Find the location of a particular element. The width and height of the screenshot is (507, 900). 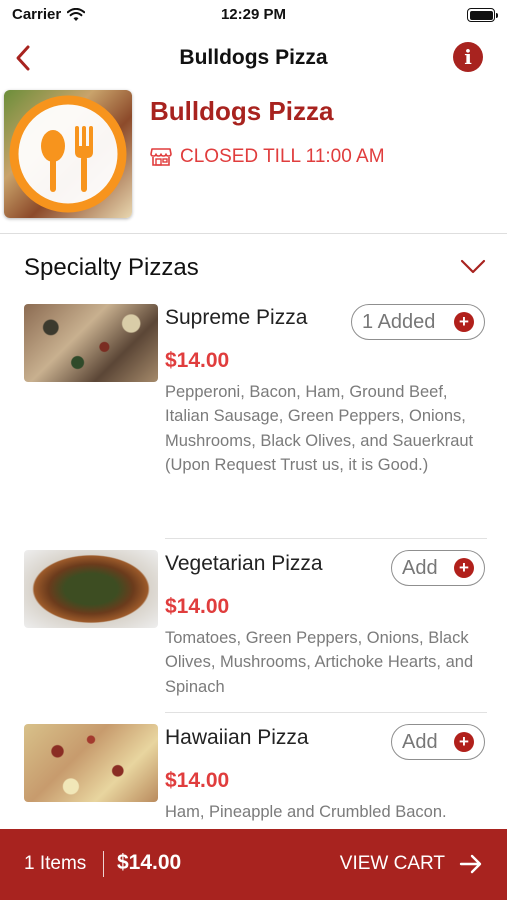

navigation-bar: Bulldogs Pizza i is located at coordinates (253, 58).